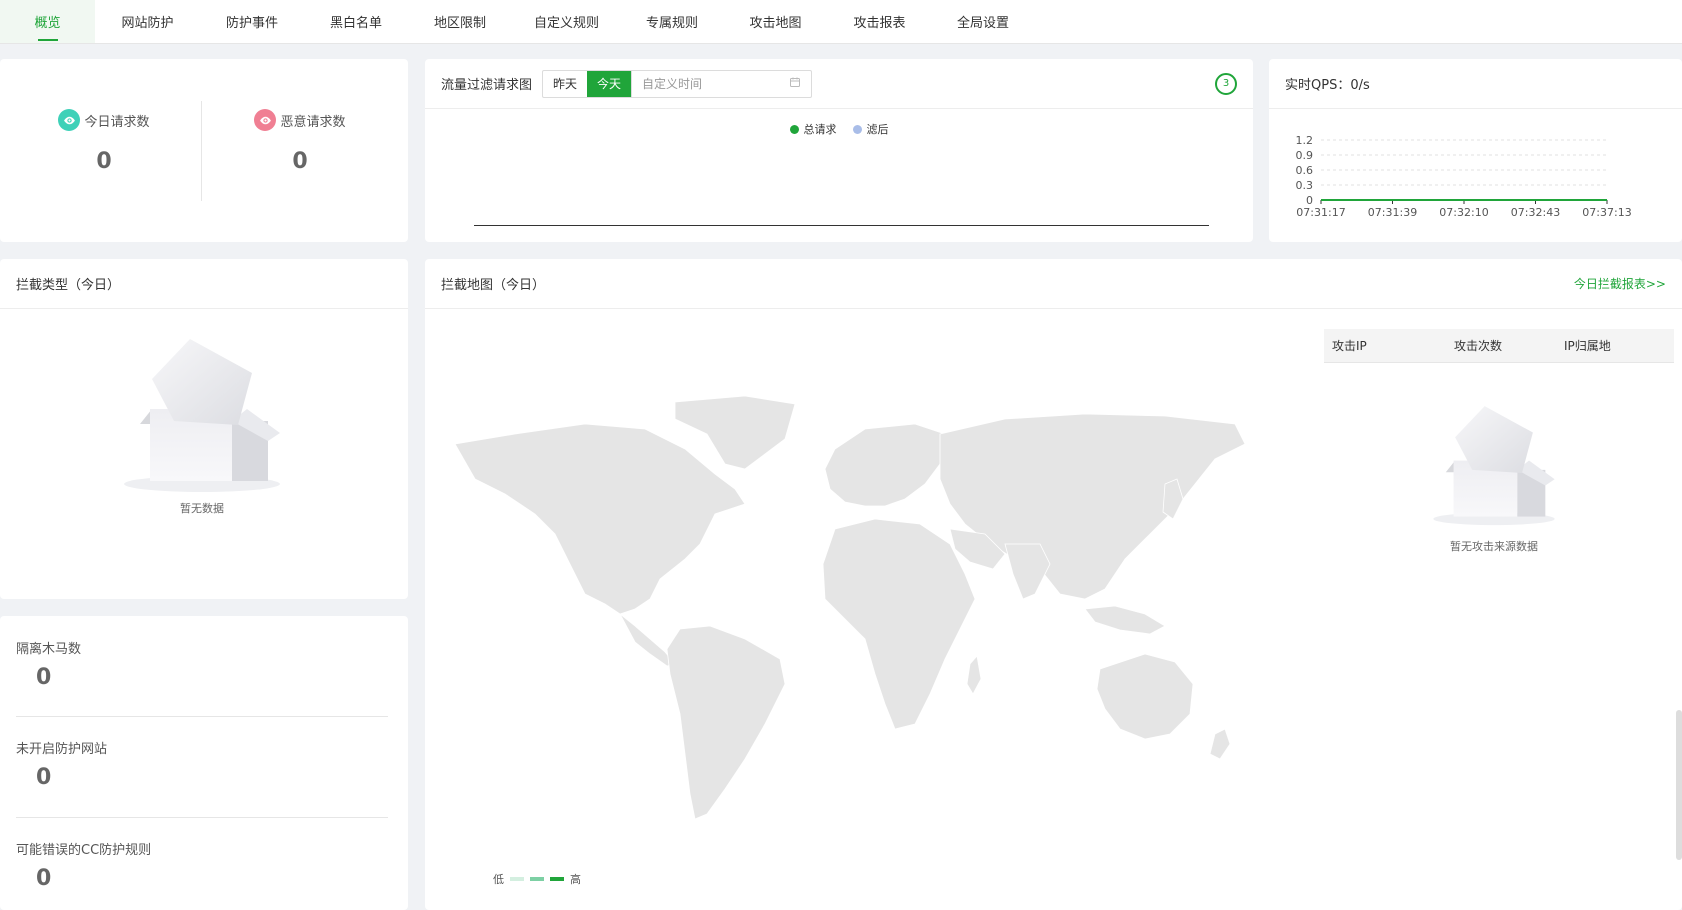 The width and height of the screenshot is (1682, 910). What do you see at coordinates (672, 21) in the screenshot?
I see `tab-exclusive-rules: 专属规则` at bounding box center [672, 21].